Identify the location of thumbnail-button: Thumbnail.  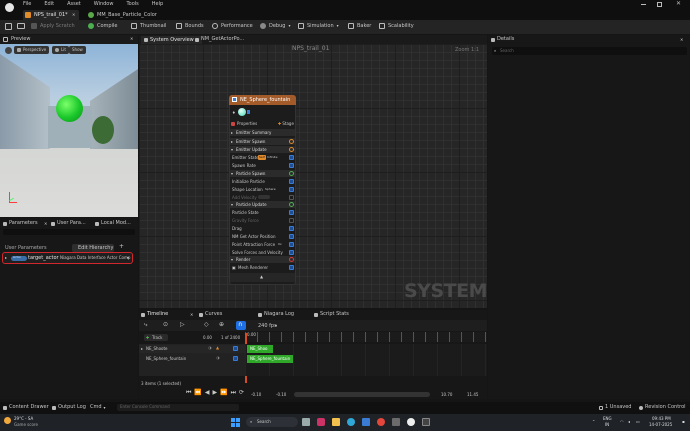
(148, 26).